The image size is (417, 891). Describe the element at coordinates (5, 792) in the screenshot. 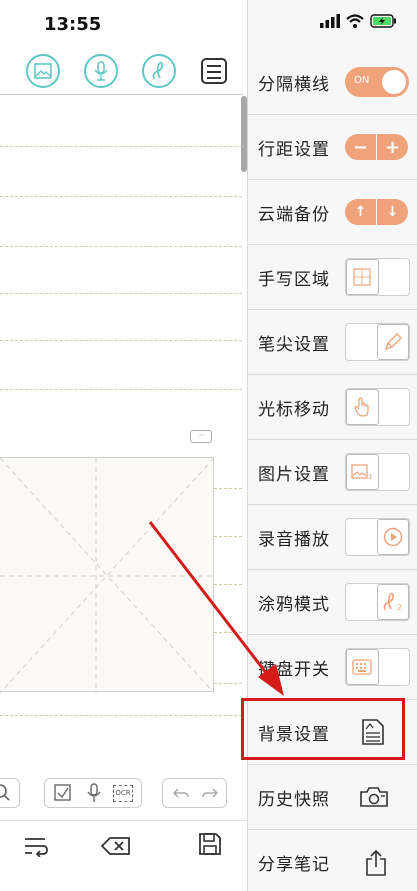

I see `search-icon` at that location.